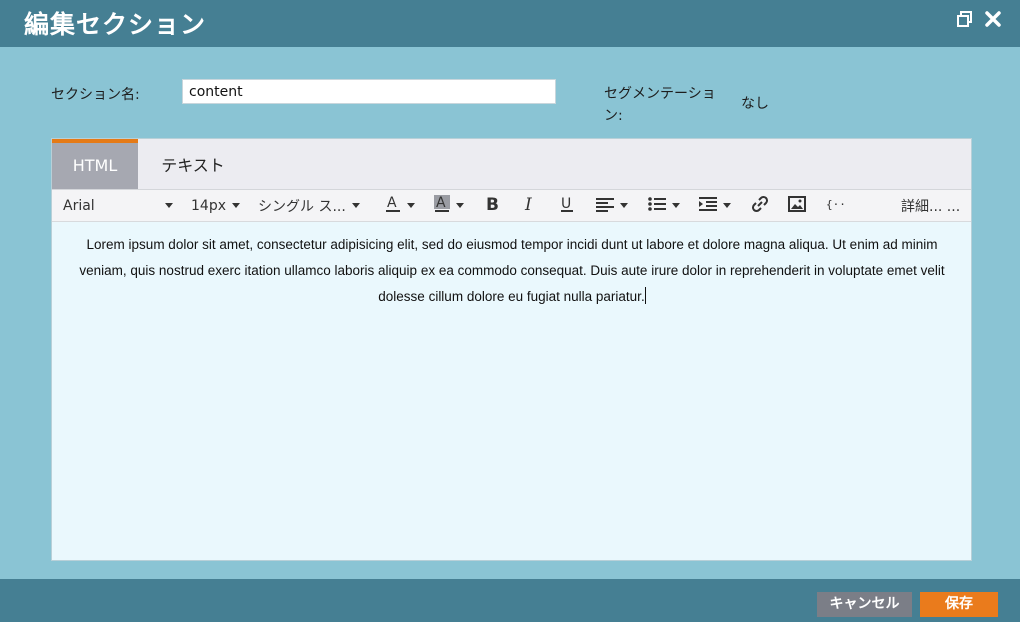 The height and width of the screenshot is (622, 1020). I want to click on underline-button: U, so click(567, 205).